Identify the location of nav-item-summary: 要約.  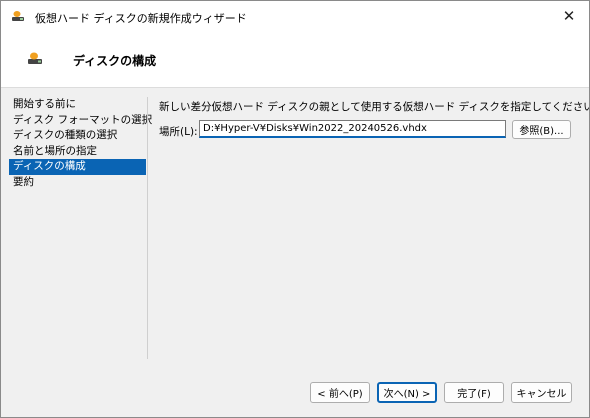
(77, 183).